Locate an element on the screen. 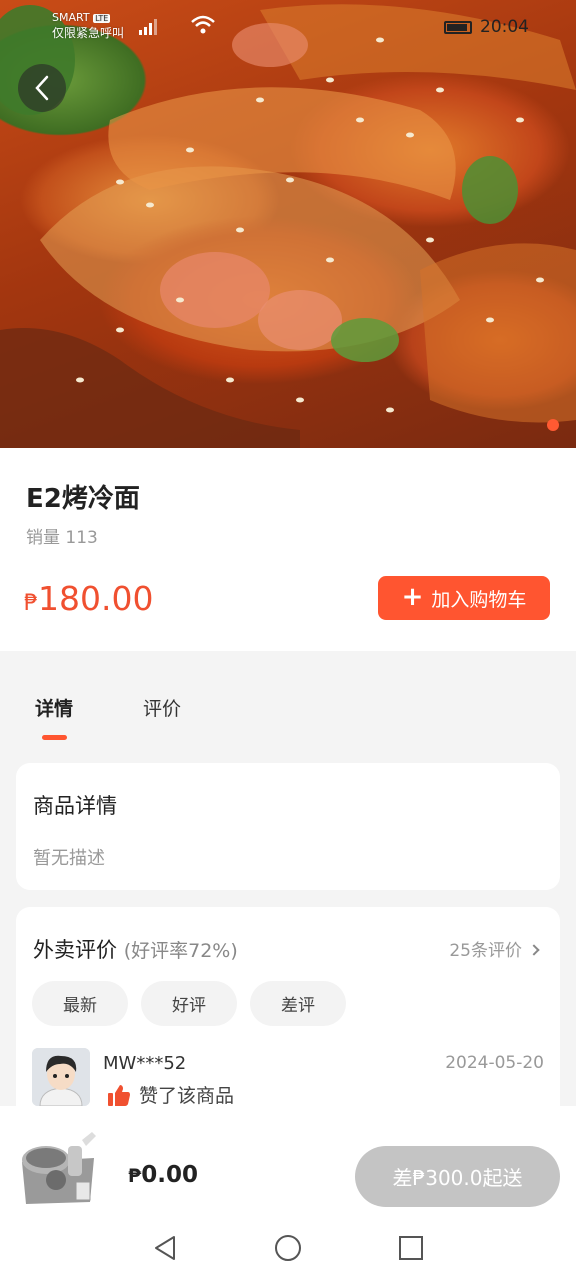 This screenshot has width=576, height=1280. price-currency: ₱ is located at coordinates (31, 603).